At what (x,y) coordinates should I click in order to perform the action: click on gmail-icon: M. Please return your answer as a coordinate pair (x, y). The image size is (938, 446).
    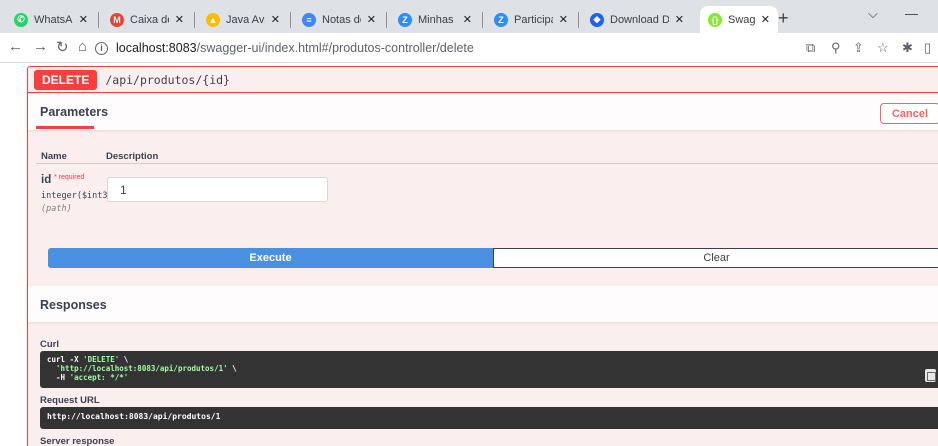
    Looking at the image, I should click on (117, 19).